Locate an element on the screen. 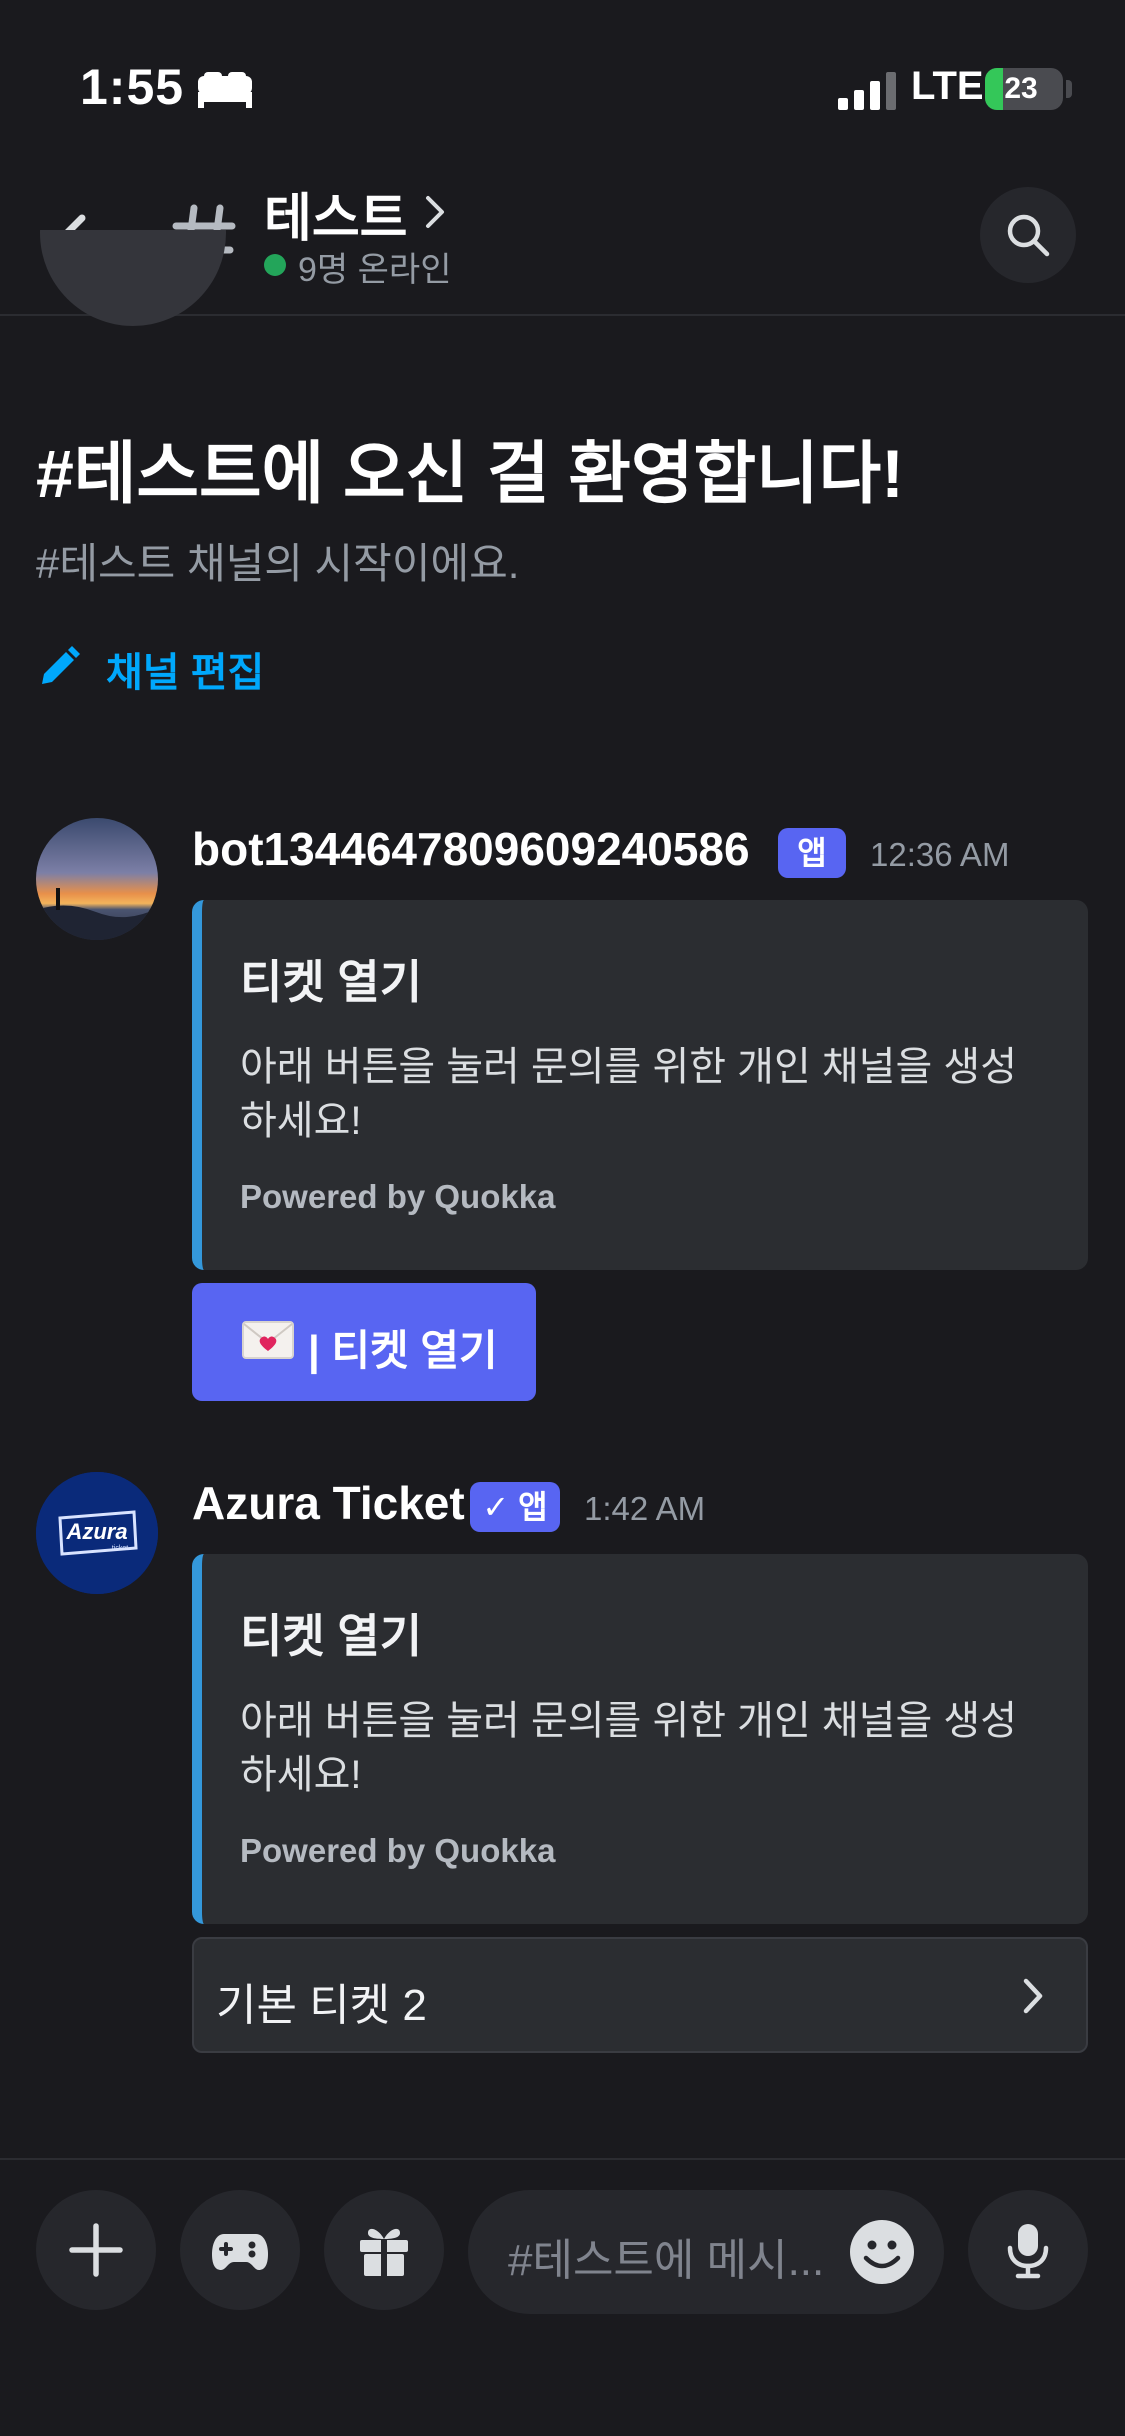  verified-app-badge: ✓ 앱 is located at coordinates (515, 1507).